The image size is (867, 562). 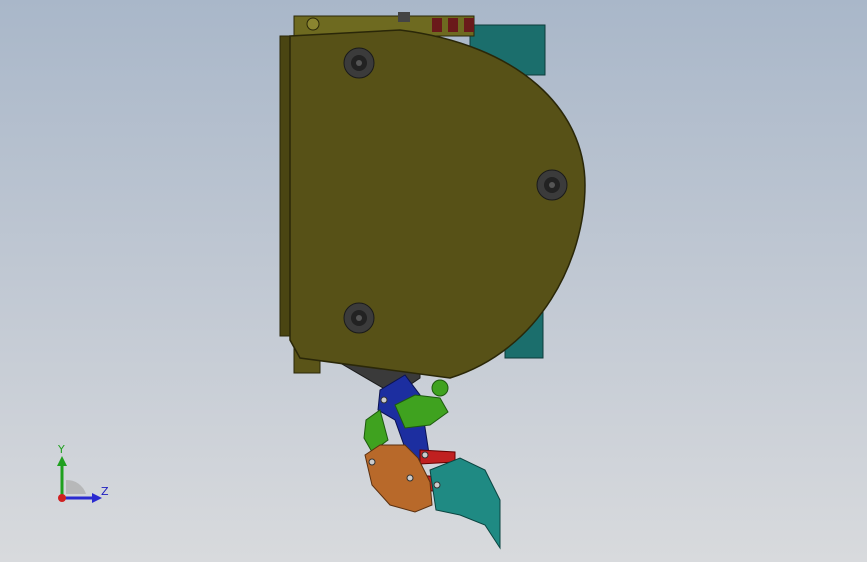 What do you see at coordinates (465, 503) in the screenshot?
I see `teal-claw` at bounding box center [465, 503].